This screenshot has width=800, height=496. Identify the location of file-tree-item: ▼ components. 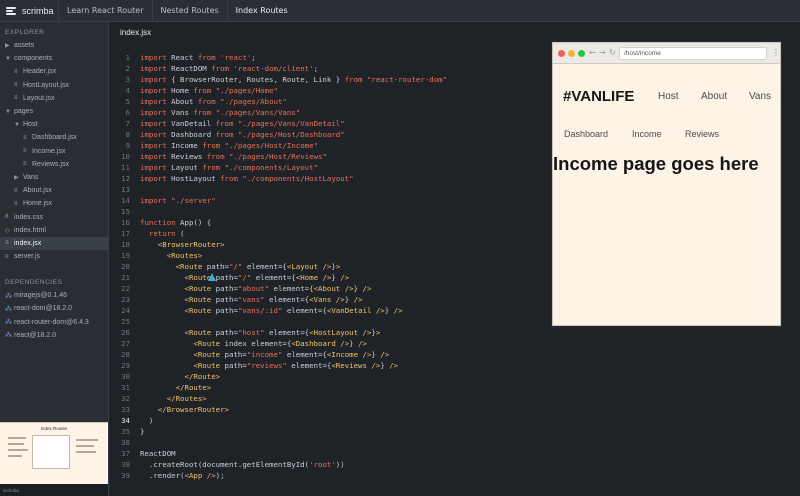
(54, 58).